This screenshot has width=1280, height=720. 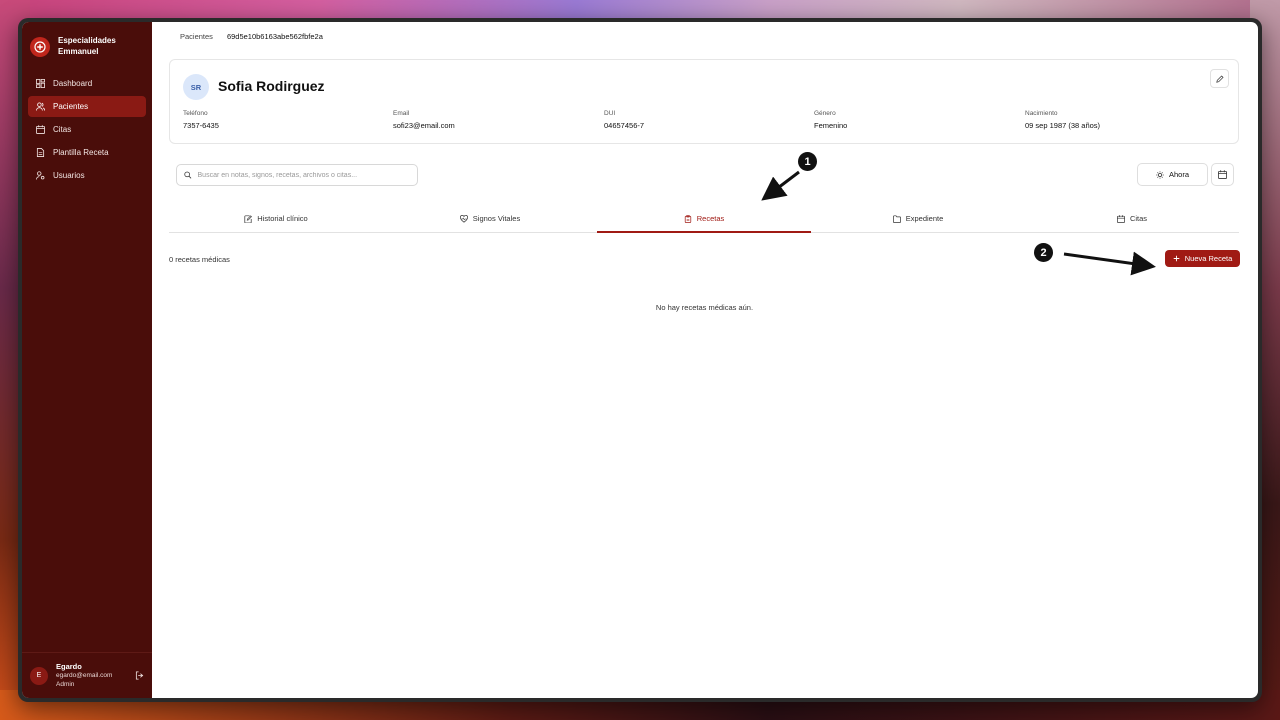 I want to click on sidebar-item-label: Pacientes, so click(x=71, y=106).